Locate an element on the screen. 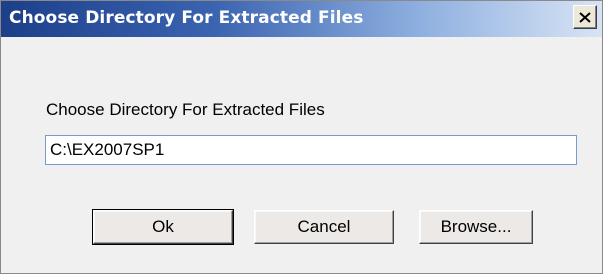 This screenshot has width=603, height=274. directory-label: Choose Directory For Extracted Files is located at coordinates (185, 109).